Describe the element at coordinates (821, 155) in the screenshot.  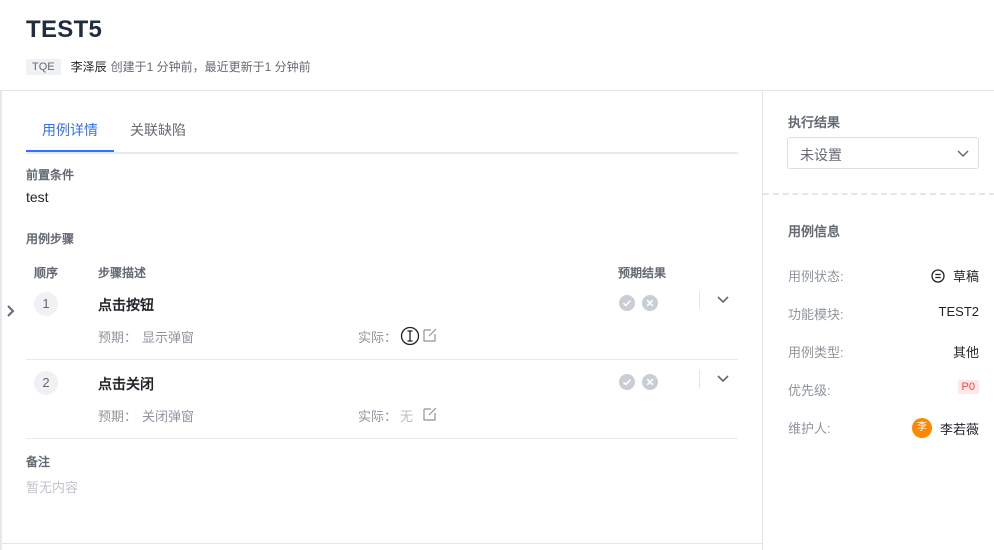
I see `execution-result-value: 未设置` at that location.